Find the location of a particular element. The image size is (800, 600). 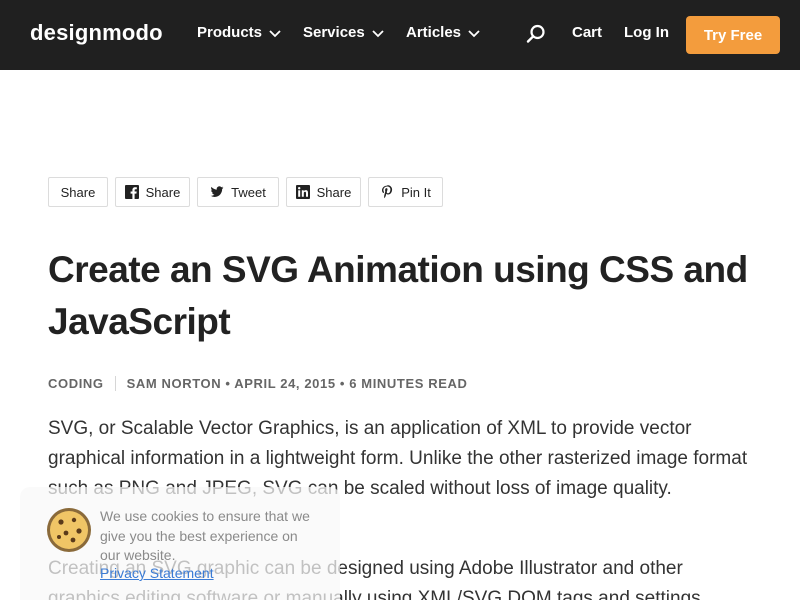

pinterest-pin-label: Pin It is located at coordinates (416, 192).